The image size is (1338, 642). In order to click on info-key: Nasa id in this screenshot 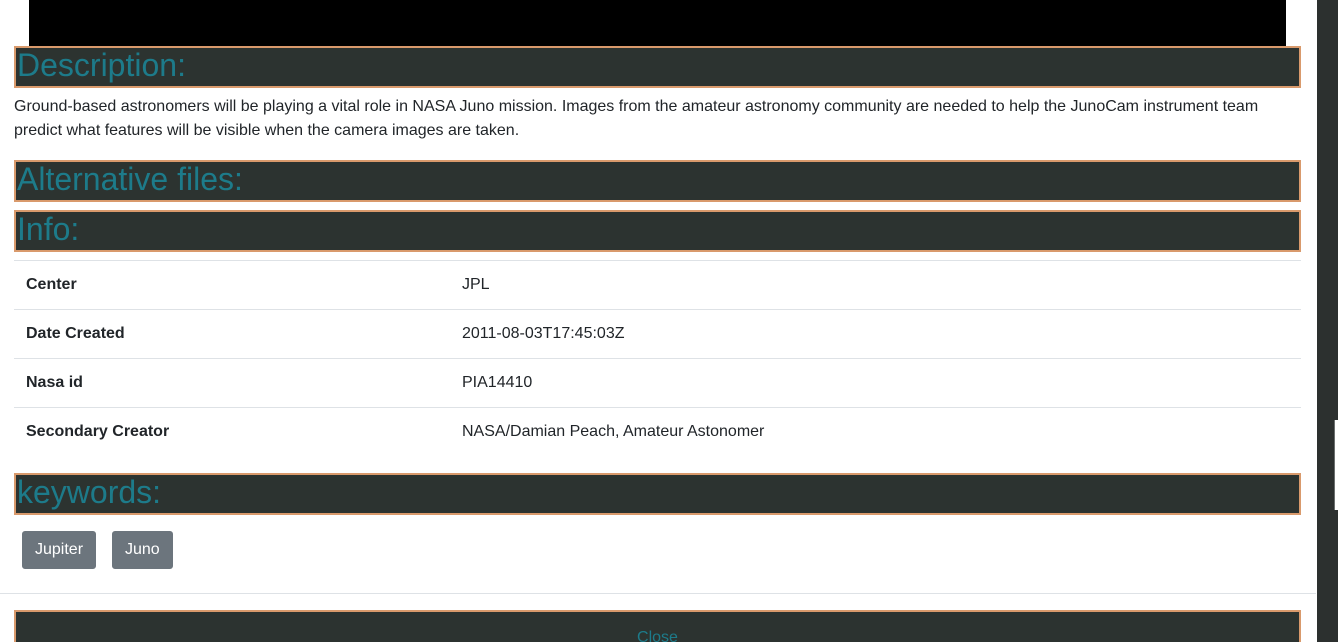, I will do `click(54, 382)`.